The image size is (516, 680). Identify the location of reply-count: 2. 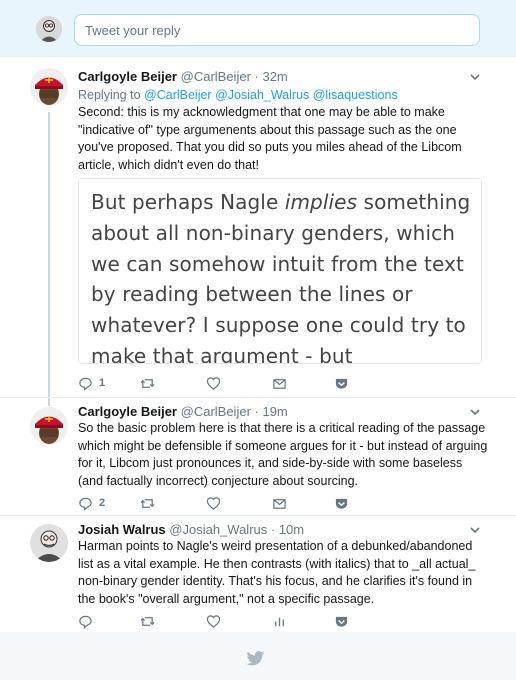
(102, 503).